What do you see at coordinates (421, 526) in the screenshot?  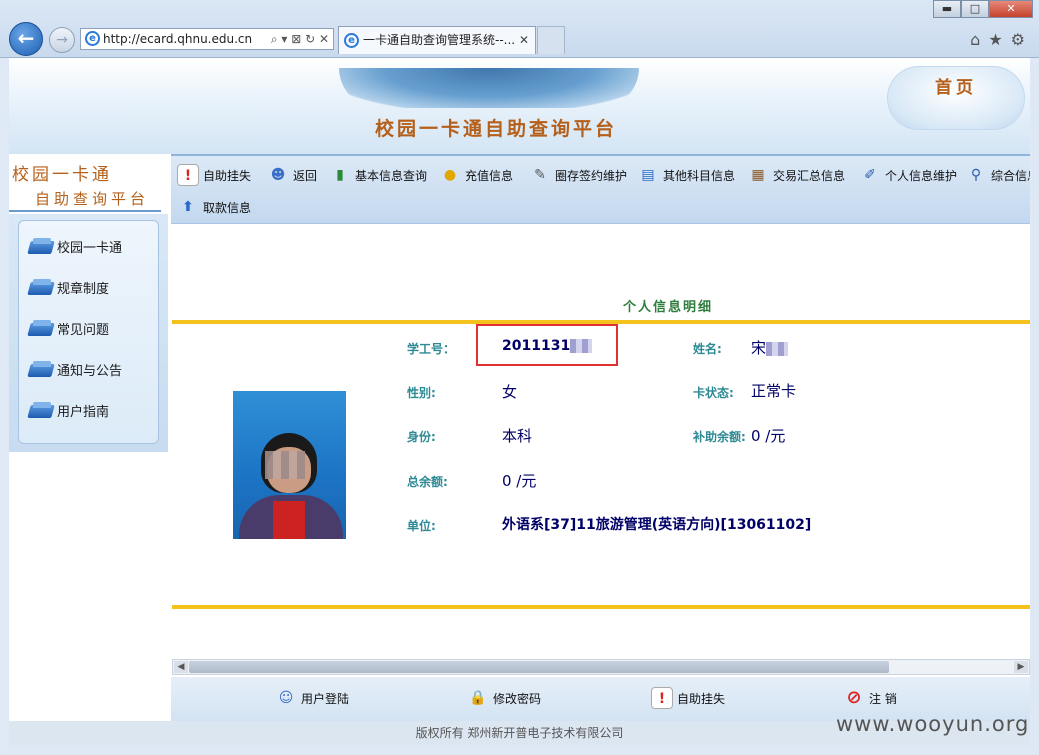 I see `unit-label: 单位:` at bounding box center [421, 526].